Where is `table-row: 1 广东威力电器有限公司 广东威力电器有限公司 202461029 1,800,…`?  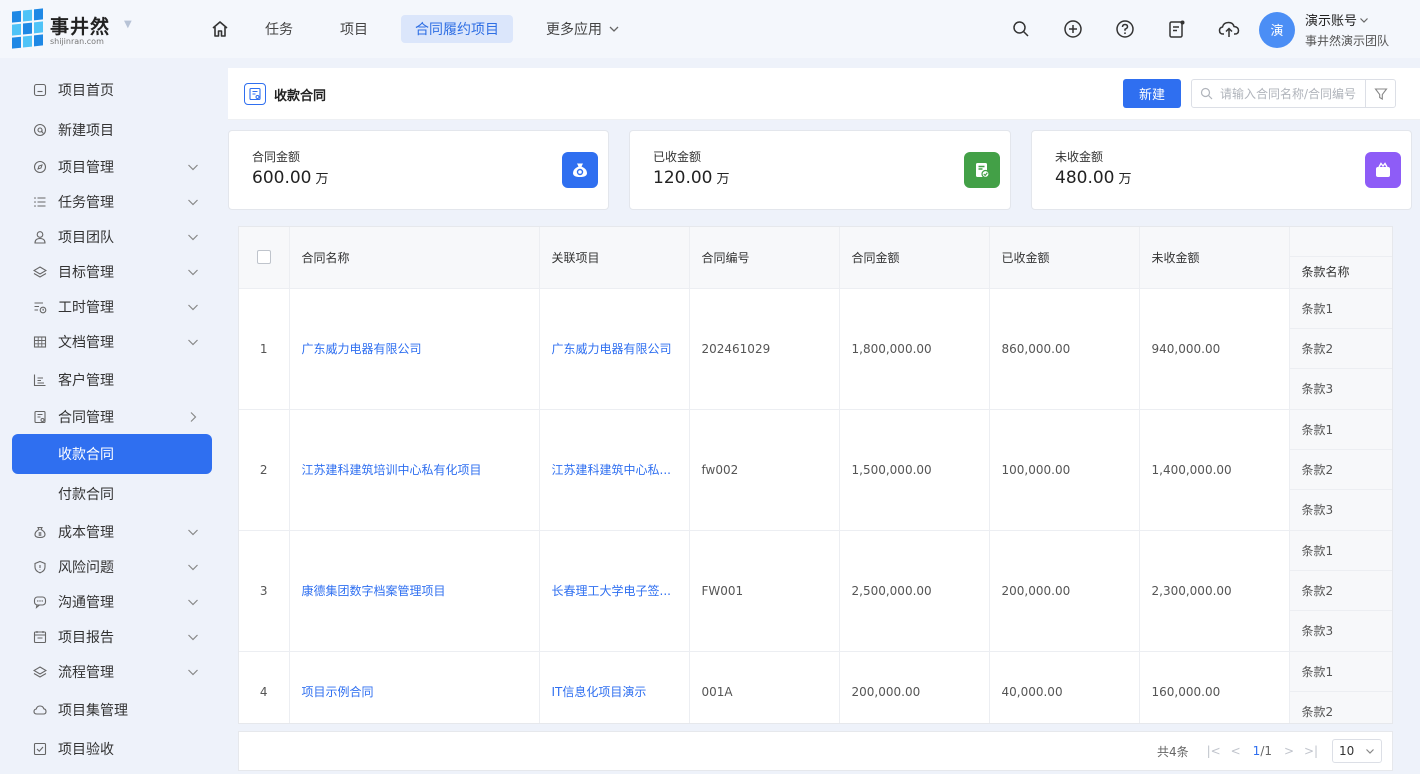
table-row: 1 广东威力电器有限公司 广东威力电器有限公司 202461029 1,800,… is located at coordinates (815, 349).